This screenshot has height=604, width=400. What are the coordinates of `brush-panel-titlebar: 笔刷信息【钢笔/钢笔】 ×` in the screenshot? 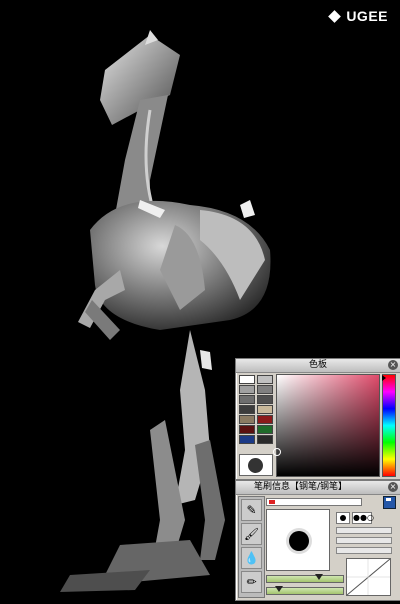 It's located at (318, 488).